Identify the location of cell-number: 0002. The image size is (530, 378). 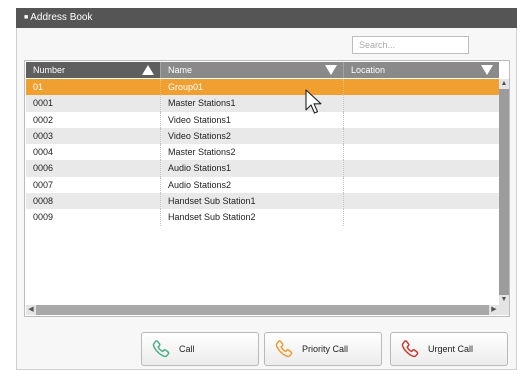
(43, 119).